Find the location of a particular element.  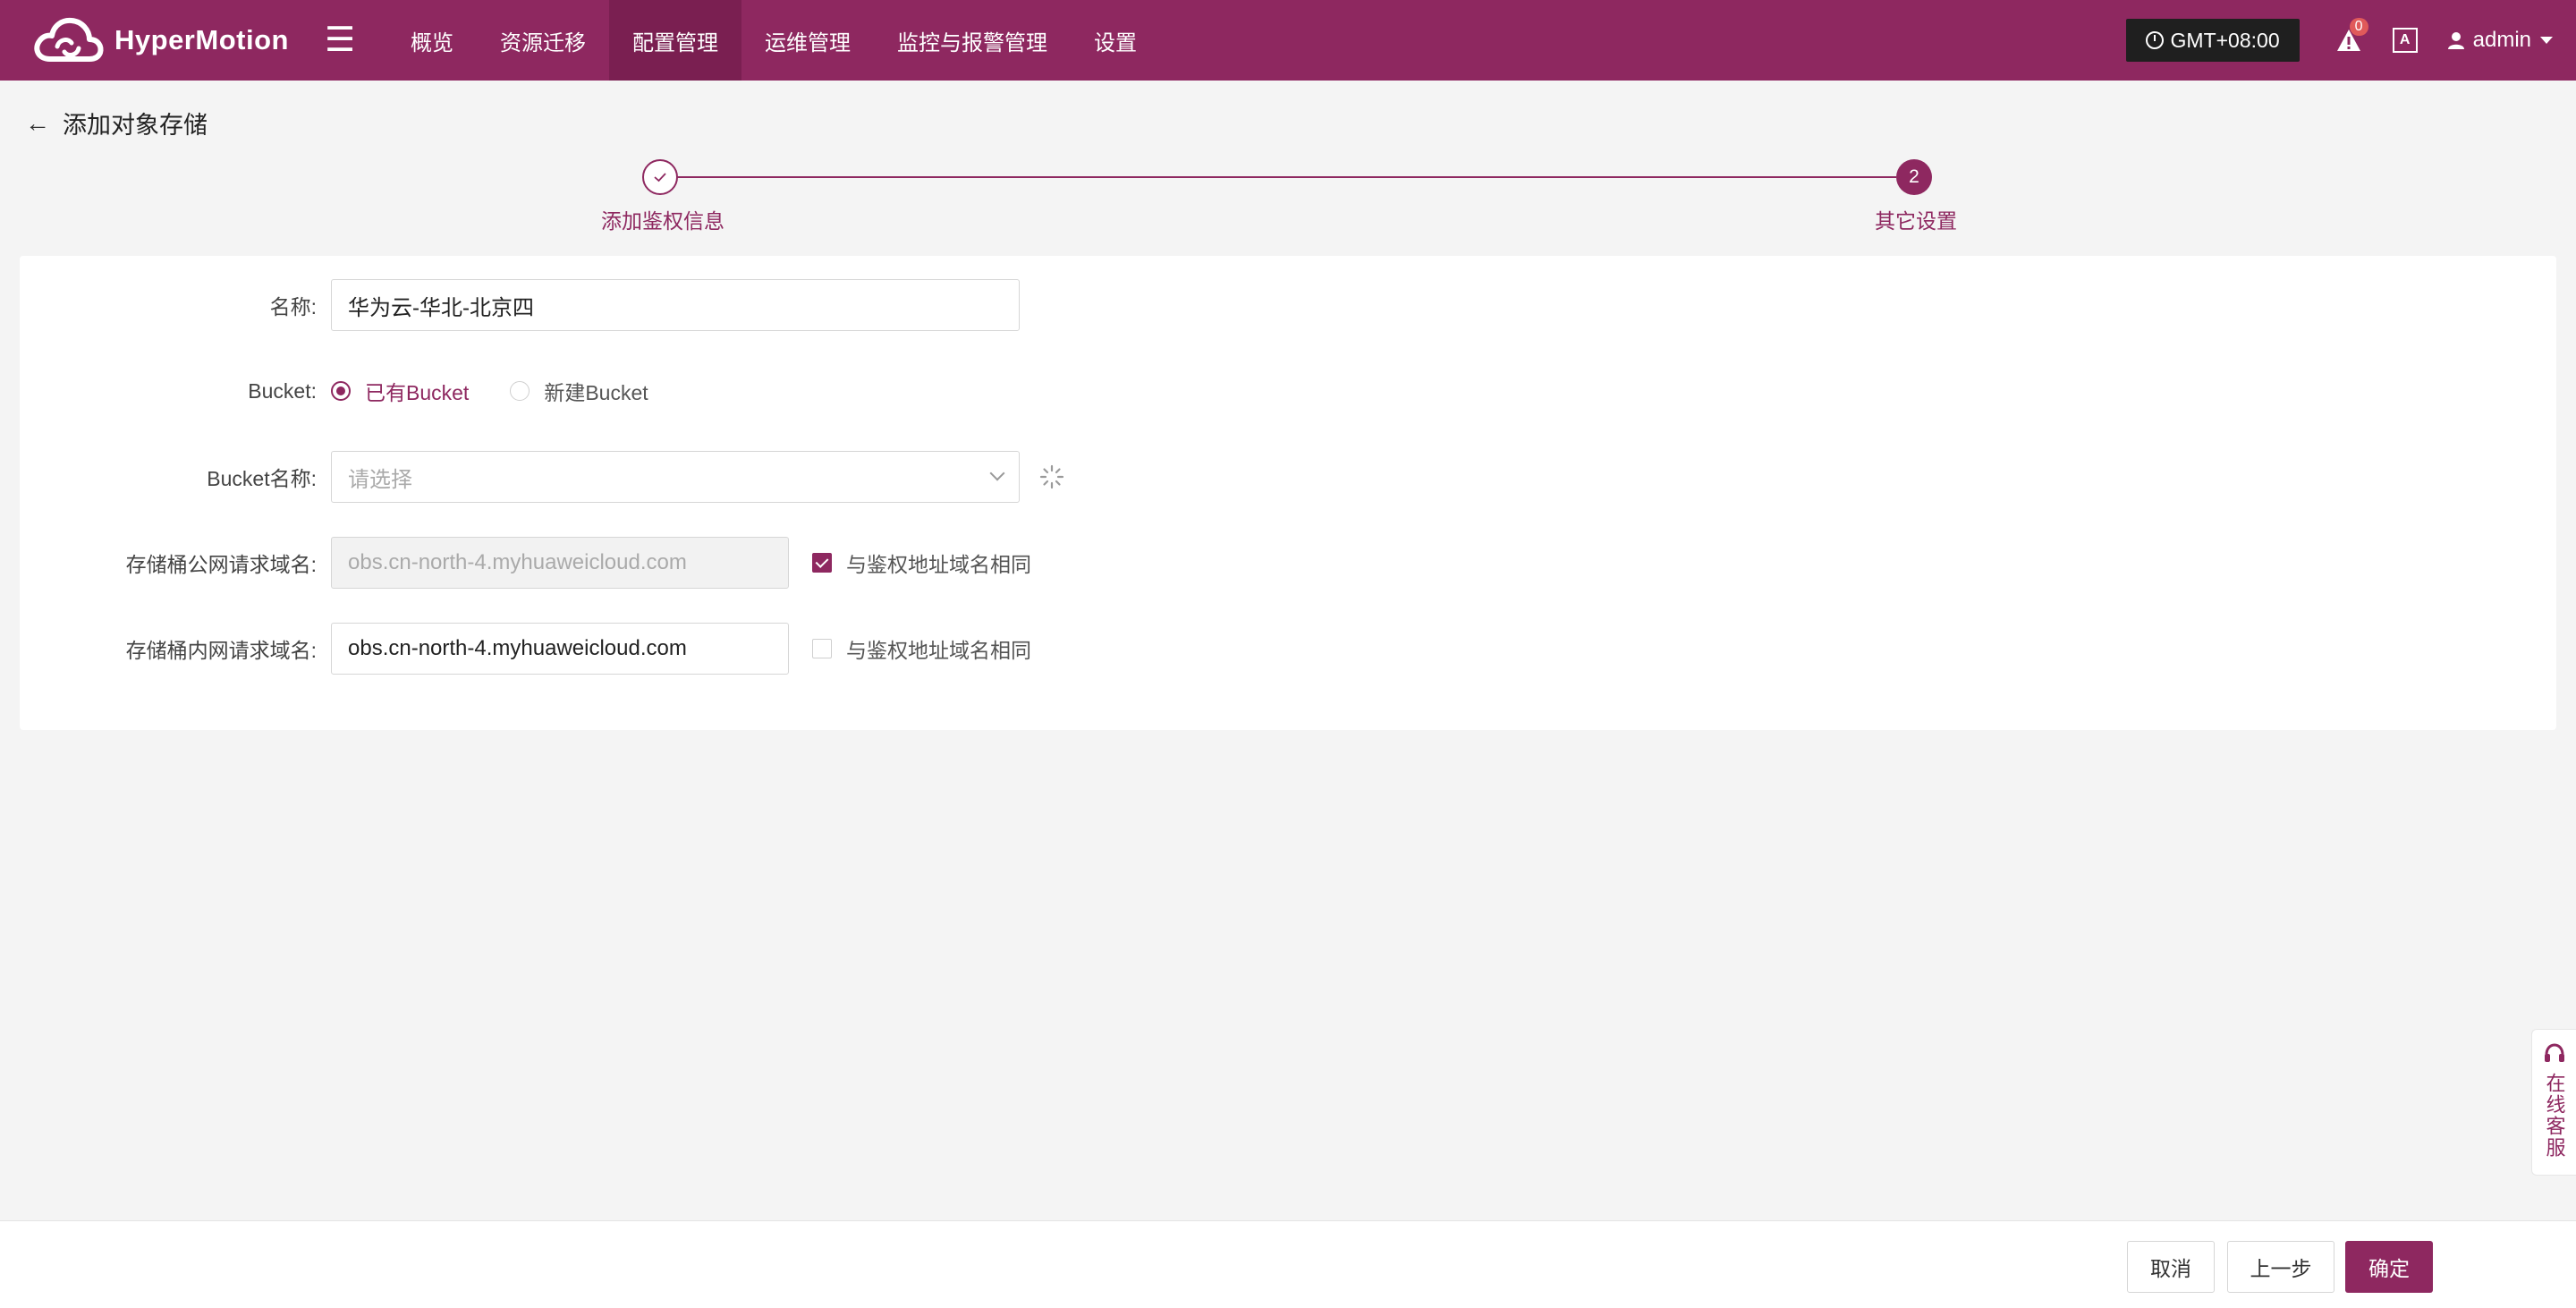

nav-item-overview: 概览 is located at coordinates (432, 40).